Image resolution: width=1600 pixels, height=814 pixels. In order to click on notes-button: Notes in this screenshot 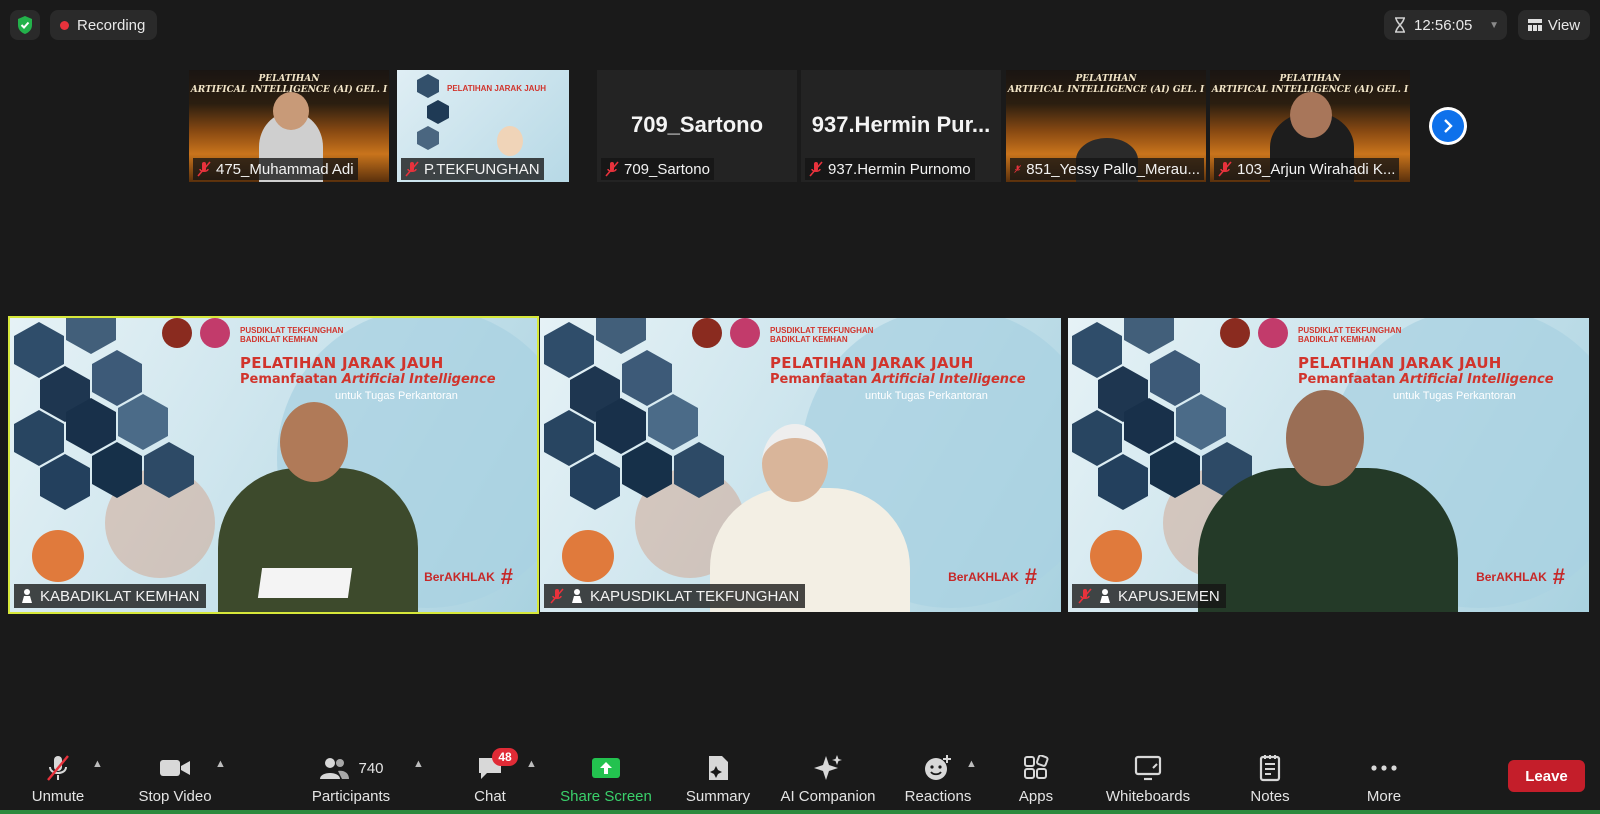, I will do `click(1270, 777)`.